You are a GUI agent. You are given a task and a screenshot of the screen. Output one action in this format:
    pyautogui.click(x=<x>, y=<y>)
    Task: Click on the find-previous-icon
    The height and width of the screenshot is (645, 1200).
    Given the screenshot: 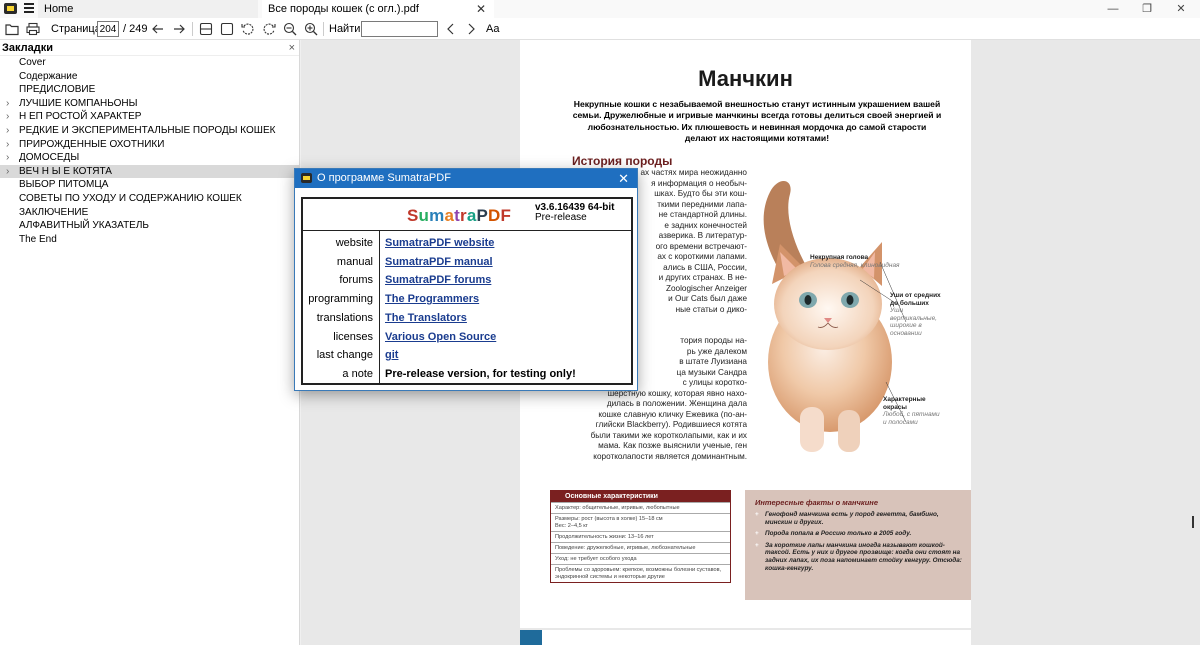 What is the action you would take?
    pyautogui.click(x=451, y=29)
    